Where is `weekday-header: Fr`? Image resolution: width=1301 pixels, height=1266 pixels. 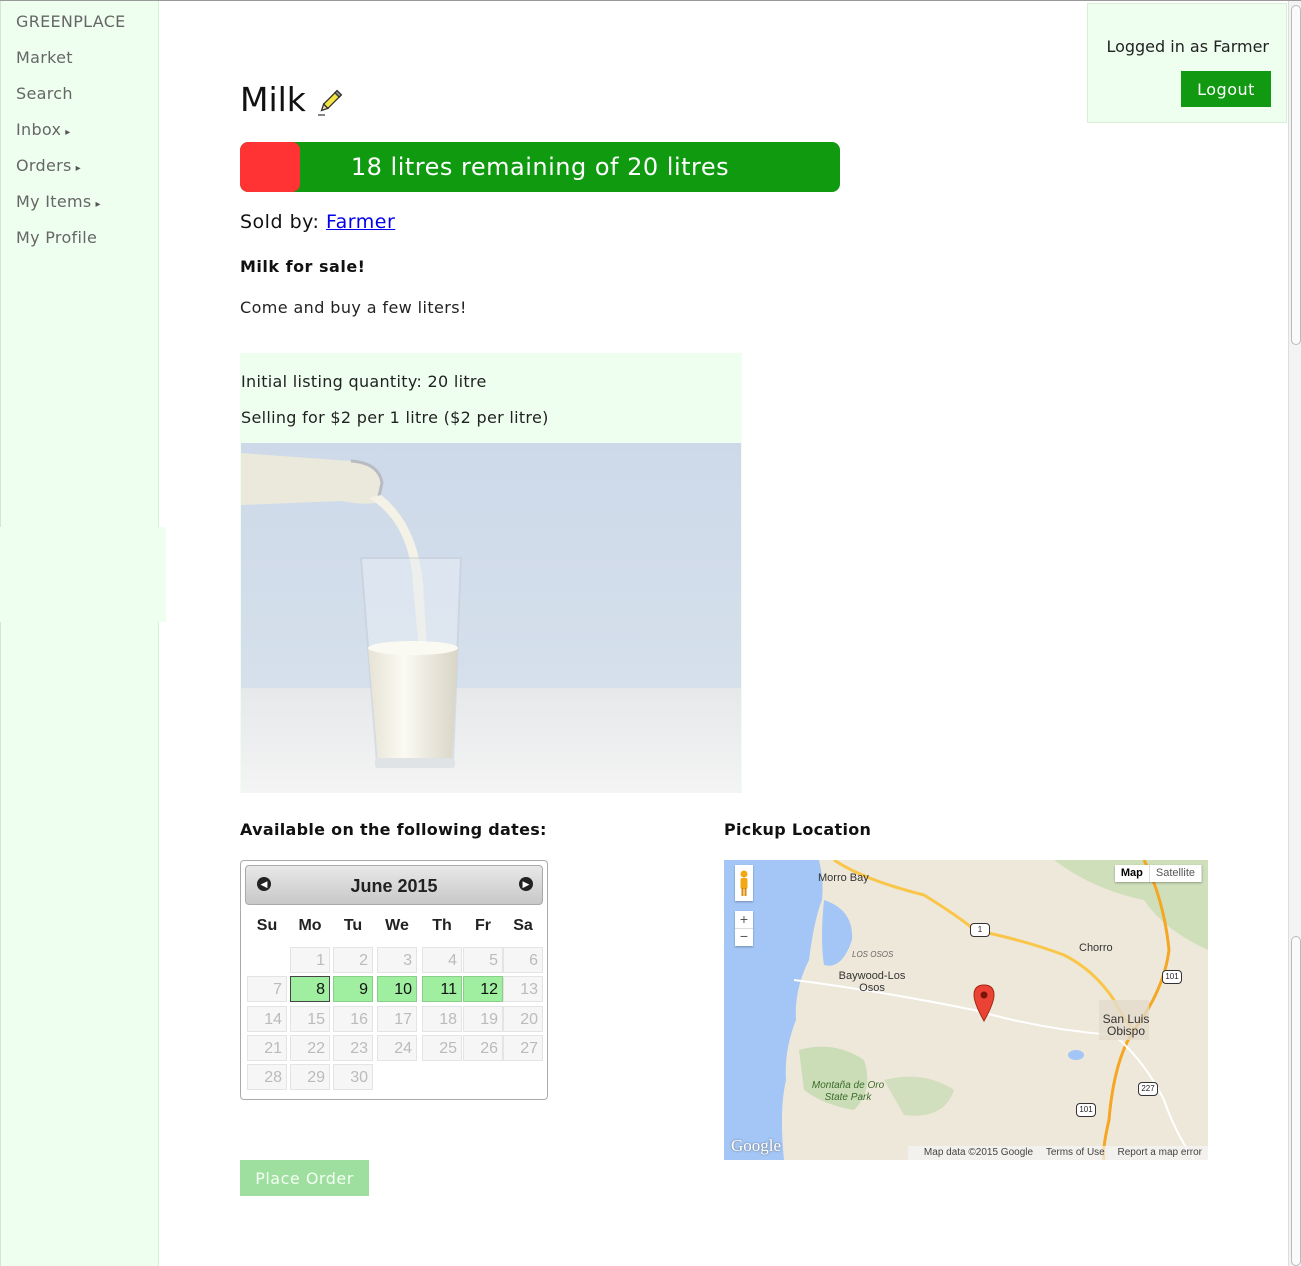 weekday-header: Fr is located at coordinates (483, 925).